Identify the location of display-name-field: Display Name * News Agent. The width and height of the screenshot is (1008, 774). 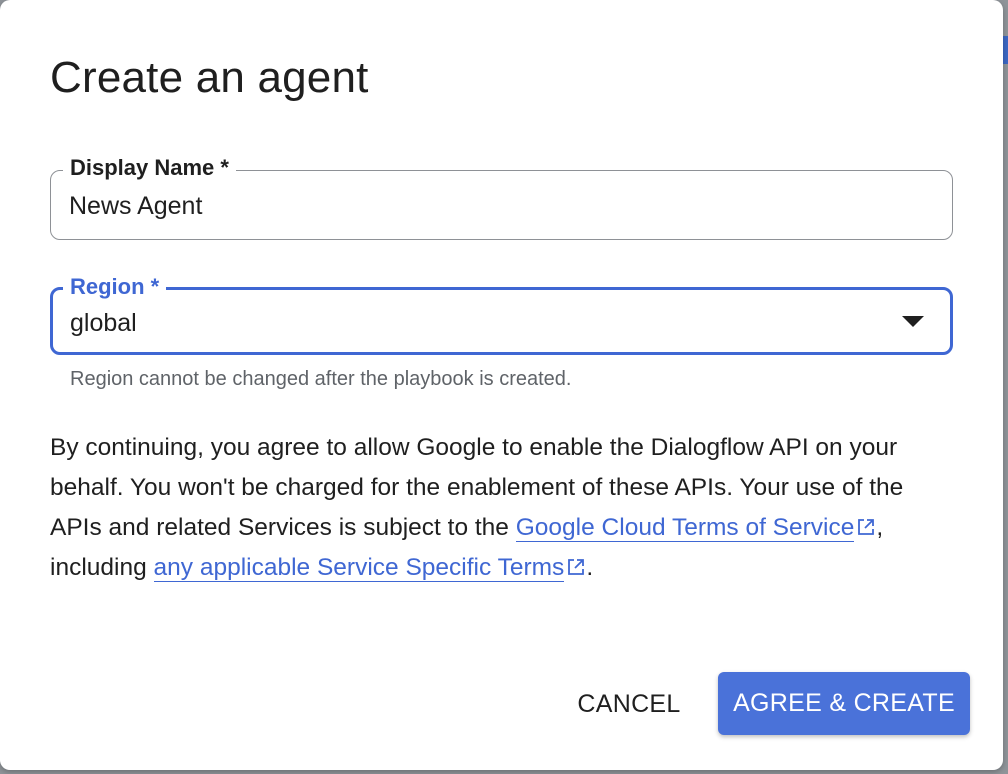
(501, 197).